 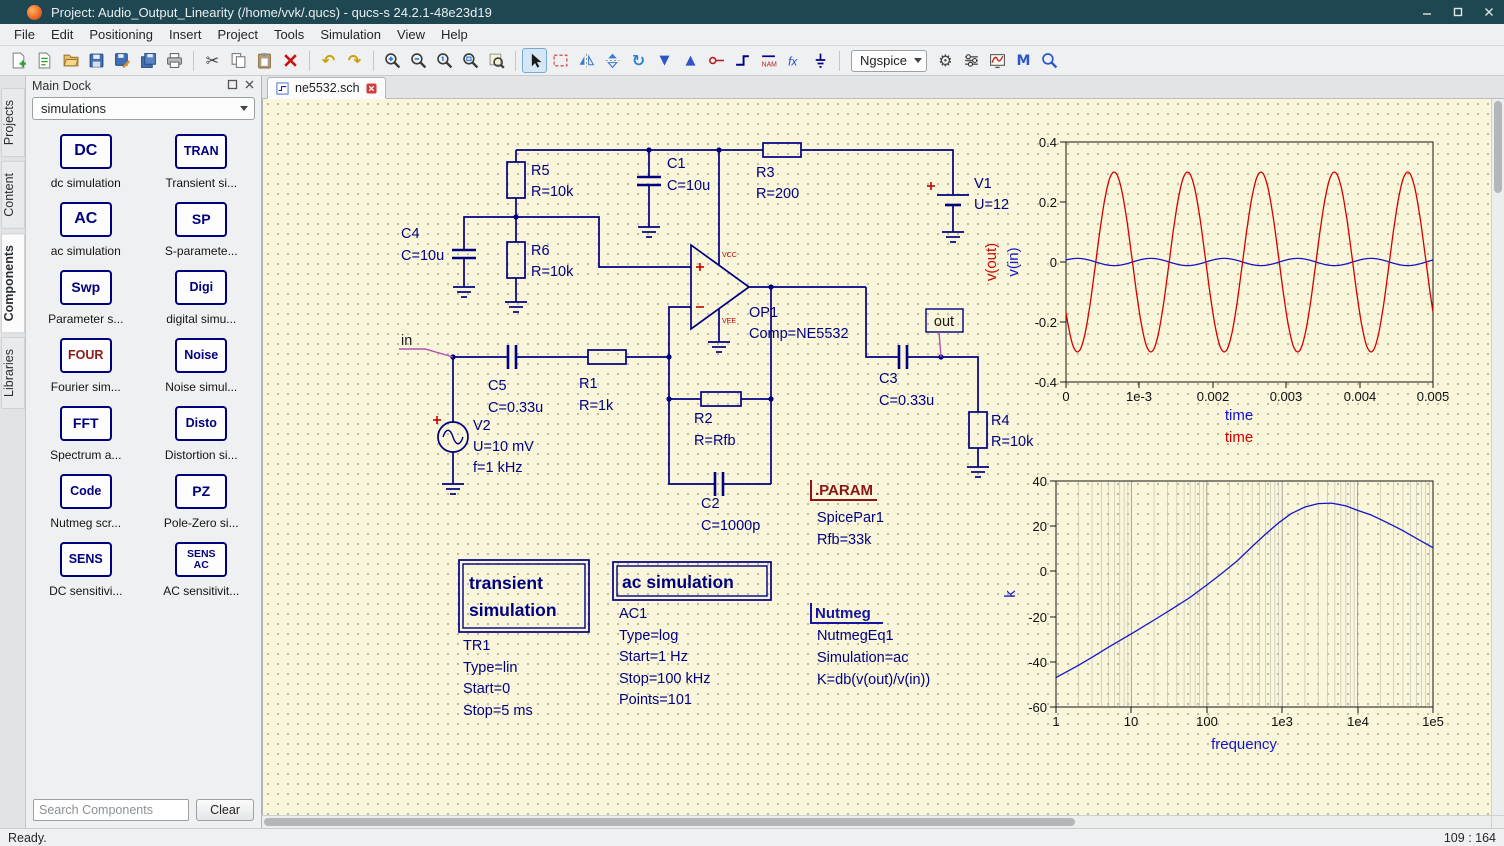 What do you see at coordinates (1049, 60) in the screenshot?
I see `zoom-data-button` at bounding box center [1049, 60].